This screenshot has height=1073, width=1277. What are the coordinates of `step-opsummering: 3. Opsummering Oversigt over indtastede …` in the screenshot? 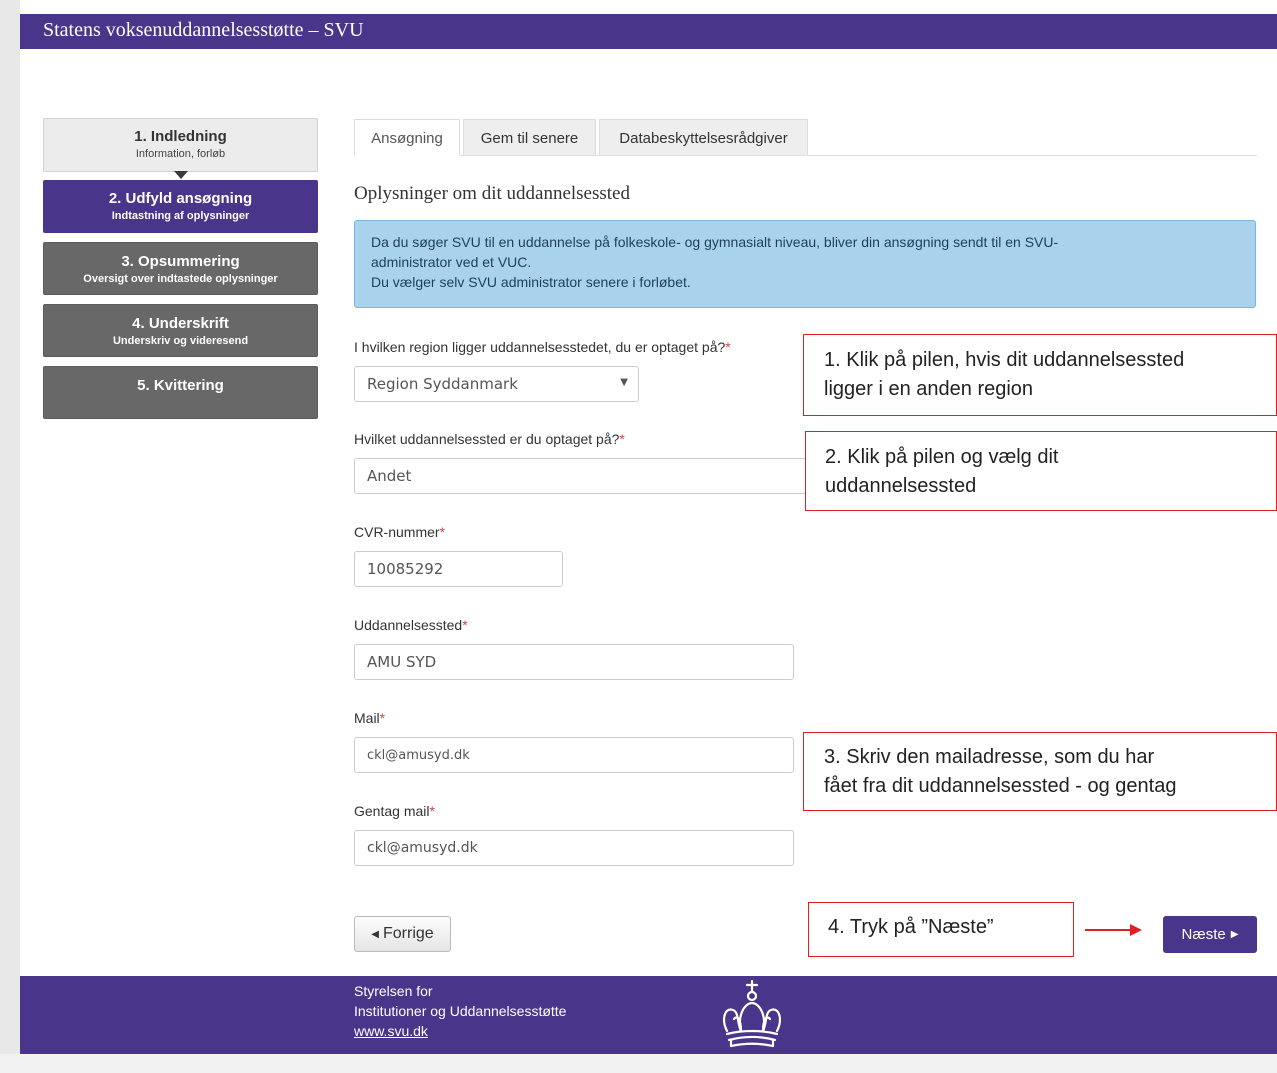 It's located at (180, 268).